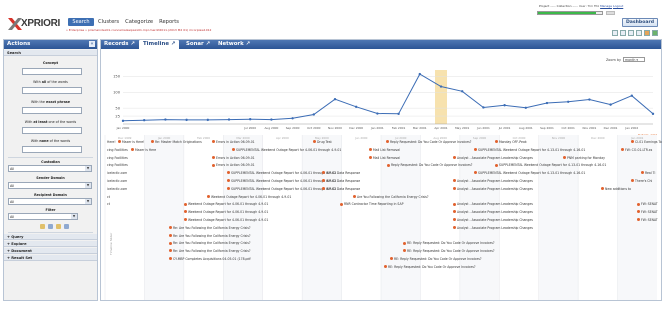 The image size is (665, 315). I want to click on tab-records: Records ↗, so click(119, 44).